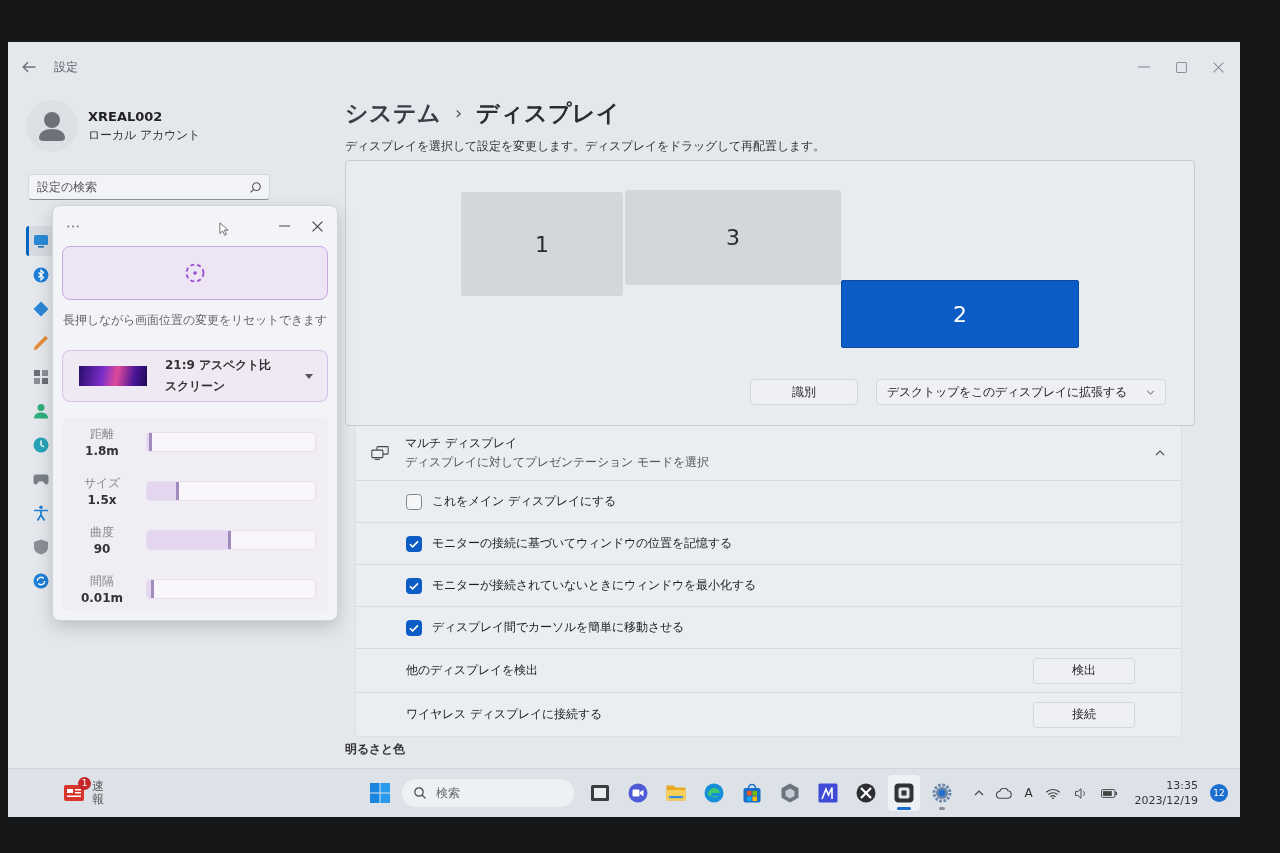 The image size is (1280, 853). Describe the element at coordinates (600, 793) in the screenshot. I see `window-icon` at that location.